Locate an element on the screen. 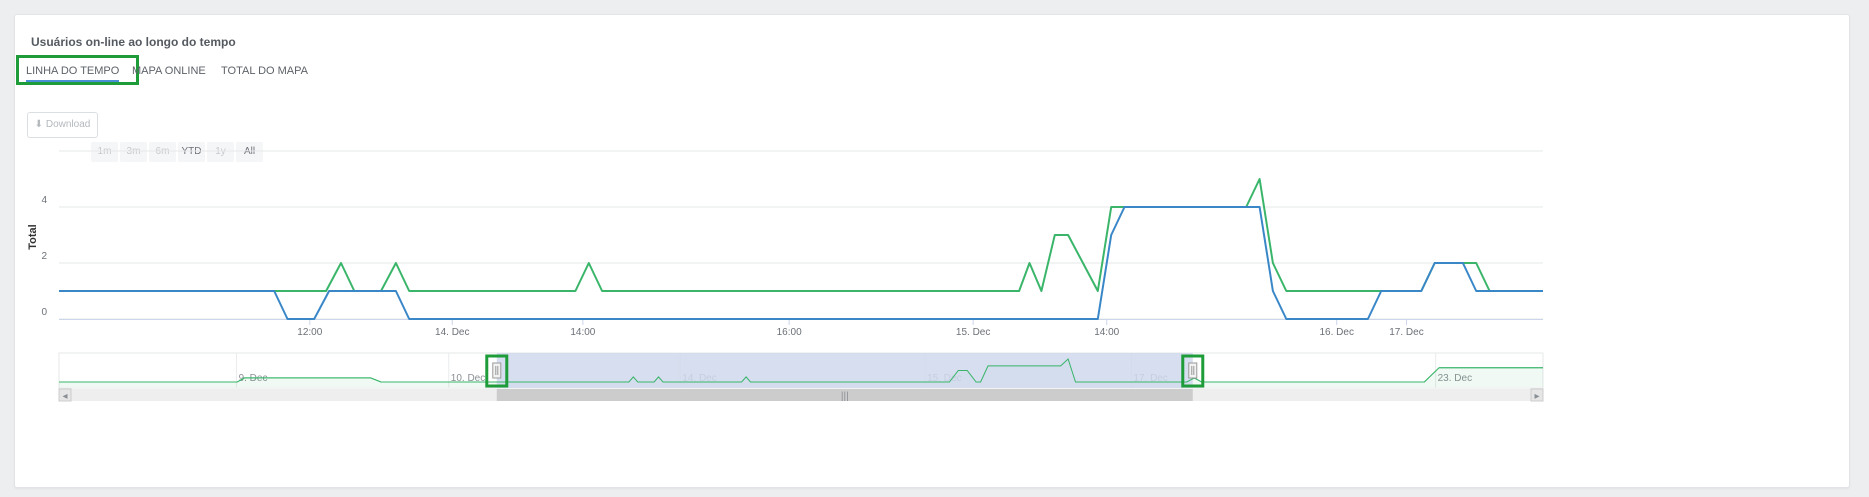 This screenshot has height=497, width=1869. y-tick-label: 2 is located at coordinates (44, 256).